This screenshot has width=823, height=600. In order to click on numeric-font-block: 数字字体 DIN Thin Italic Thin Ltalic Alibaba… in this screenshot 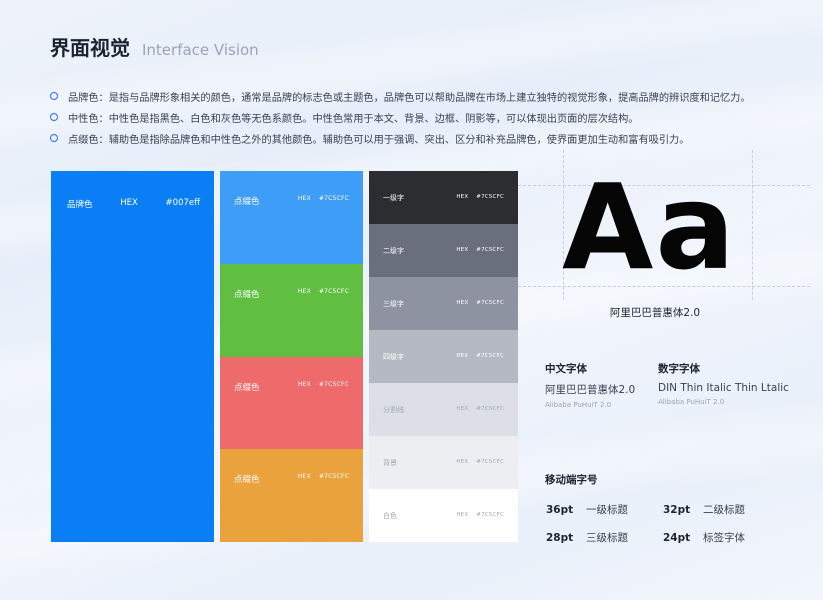, I will do `click(723, 383)`.